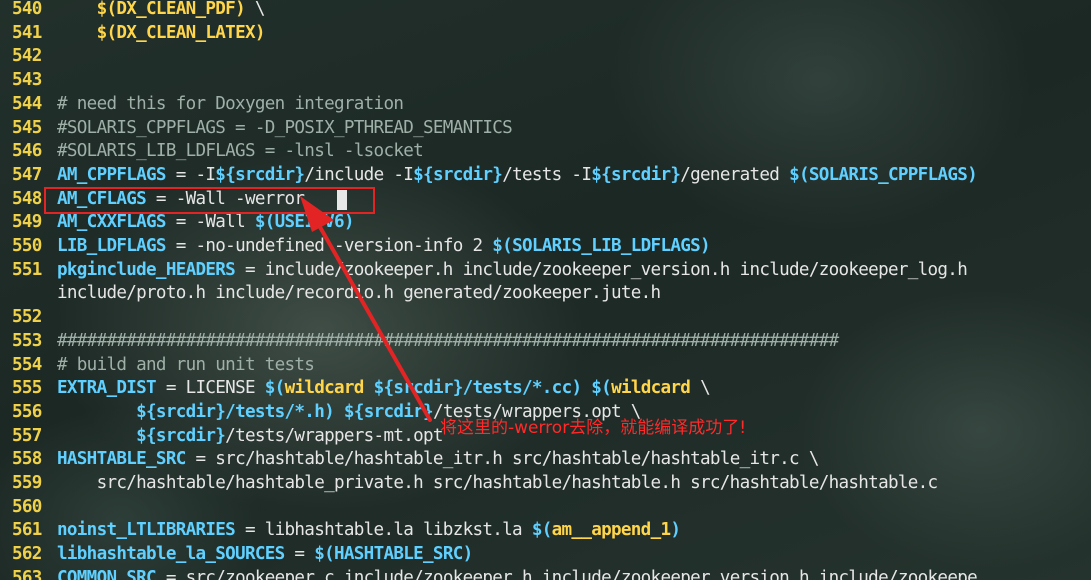  Describe the element at coordinates (547, 174) in the screenshot. I see `code-token: /tests -I` at that location.